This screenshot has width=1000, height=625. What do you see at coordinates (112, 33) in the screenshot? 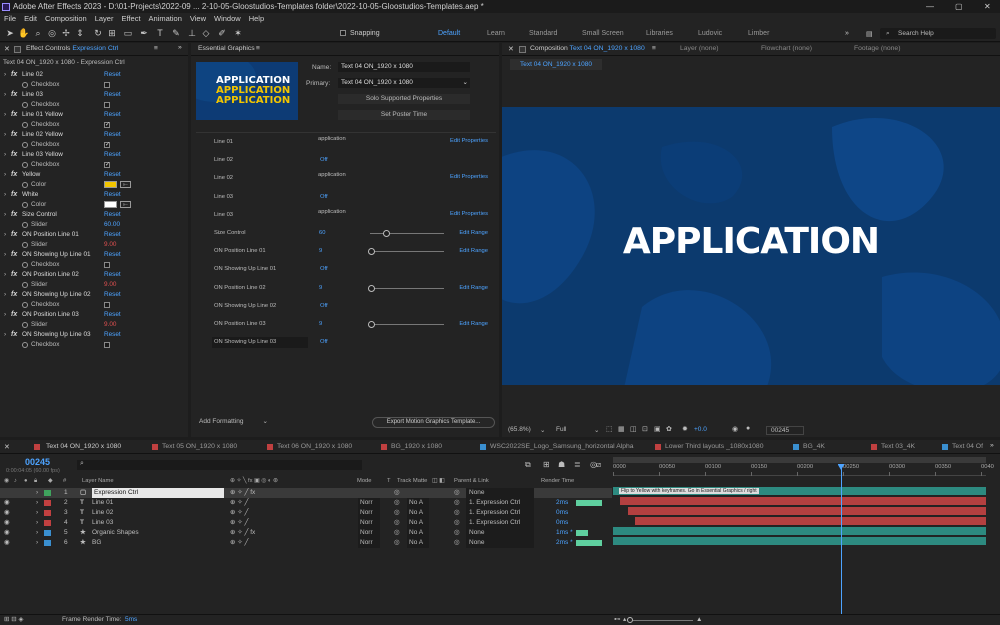
I see `anchor-tool-icon: ⊞` at bounding box center [112, 33].